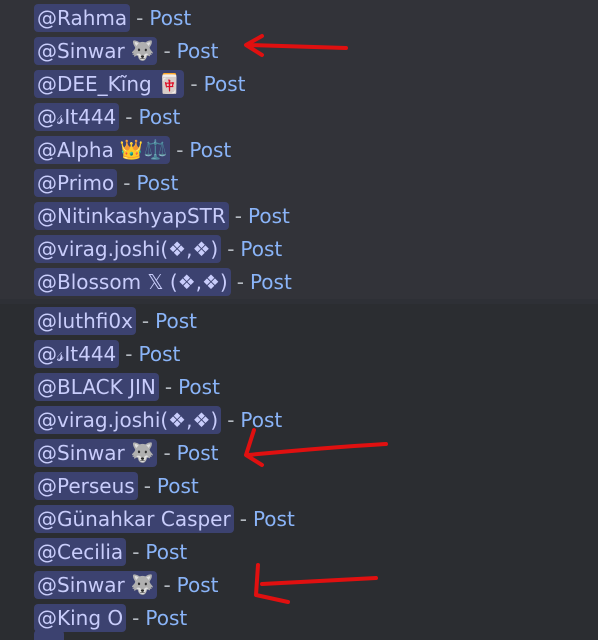 Image resolution: width=598 pixels, height=640 pixels. What do you see at coordinates (94, 84) in the screenshot?
I see `mention-username: @DEE_Kĩng` at bounding box center [94, 84].